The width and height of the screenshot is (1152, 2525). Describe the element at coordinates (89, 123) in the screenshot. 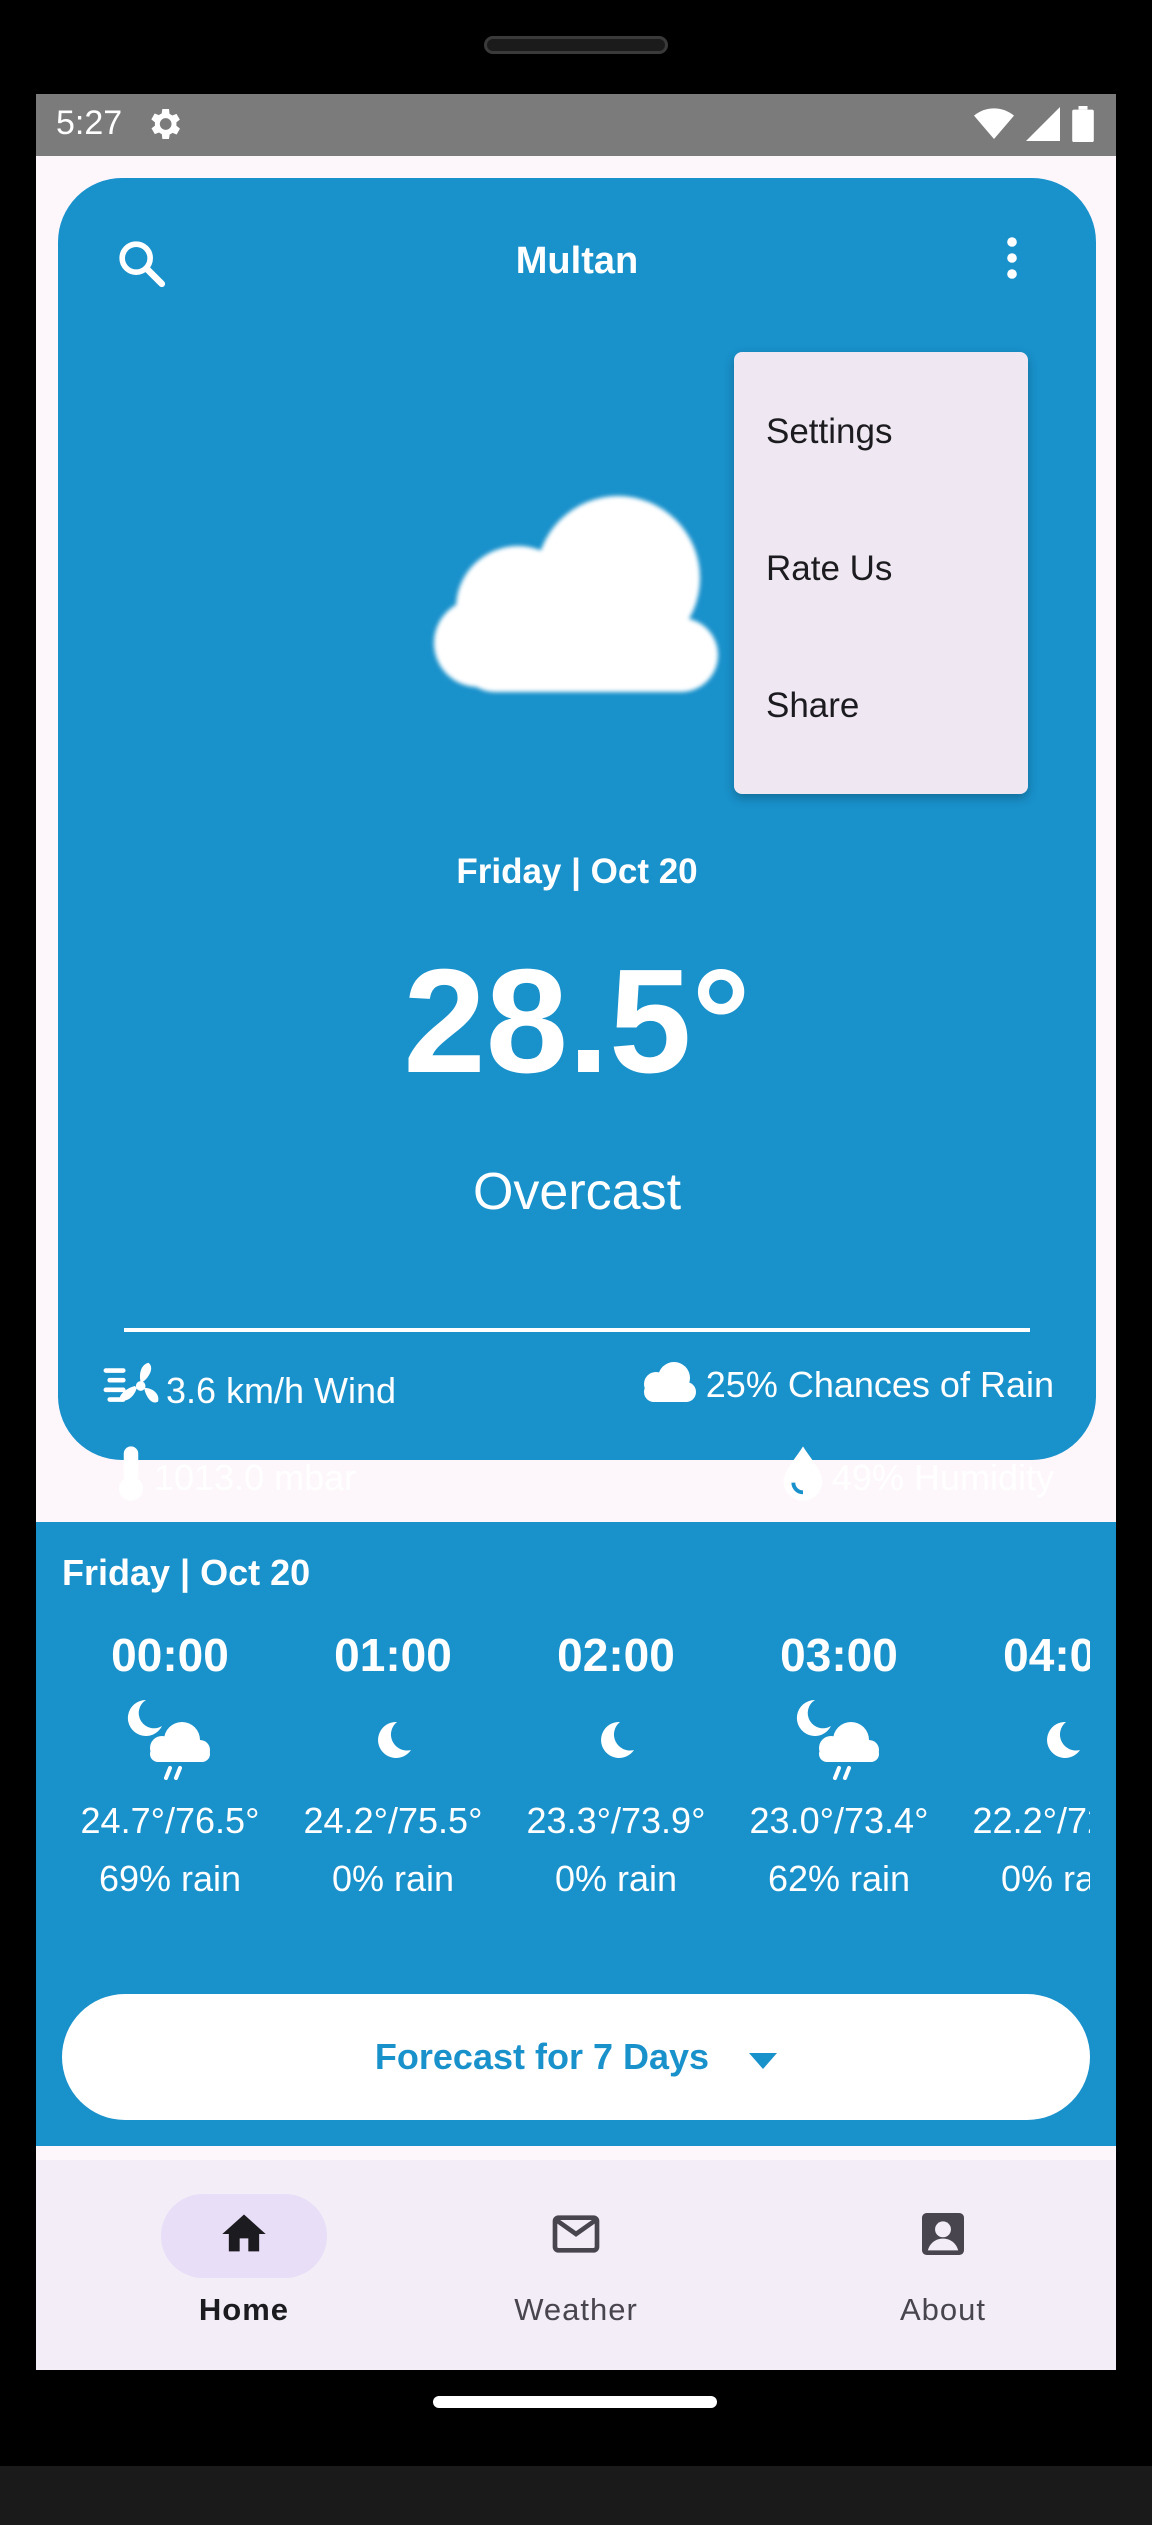

I see `status-time: 5:27` at that location.